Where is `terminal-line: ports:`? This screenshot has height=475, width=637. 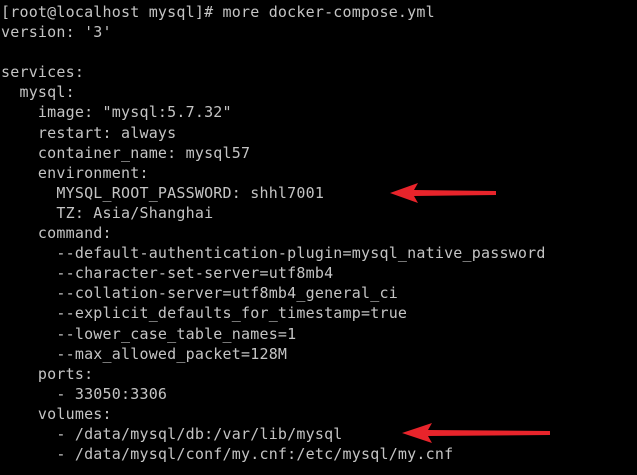
terminal-line: ports: is located at coordinates (47, 373).